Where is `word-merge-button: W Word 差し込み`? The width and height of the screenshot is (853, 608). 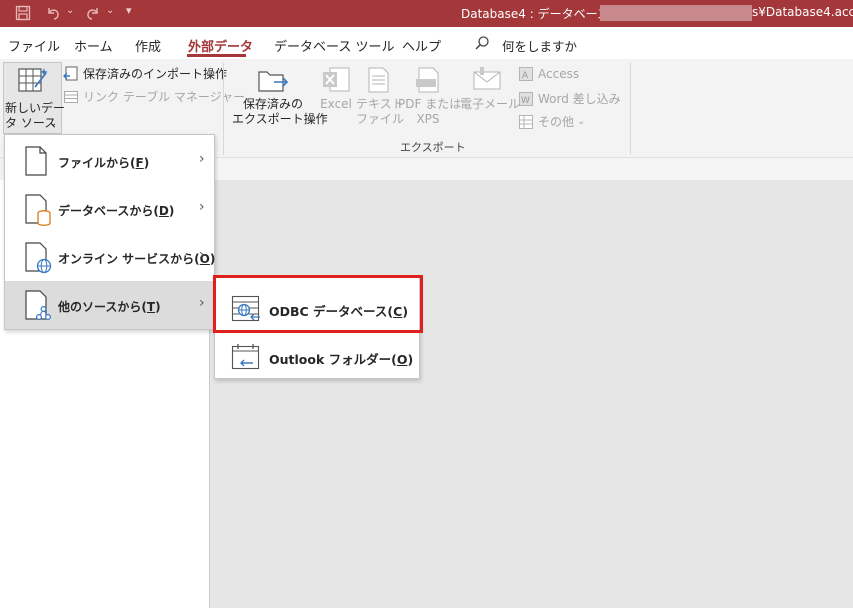
word-merge-button: W Word 差し込み is located at coordinates (569, 98).